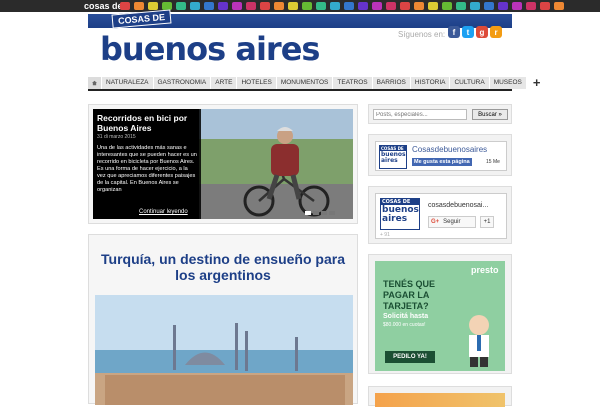  Describe the element at coordinates (482, 32) in the screenshot. I see `google-plus-icon: g` at that location.